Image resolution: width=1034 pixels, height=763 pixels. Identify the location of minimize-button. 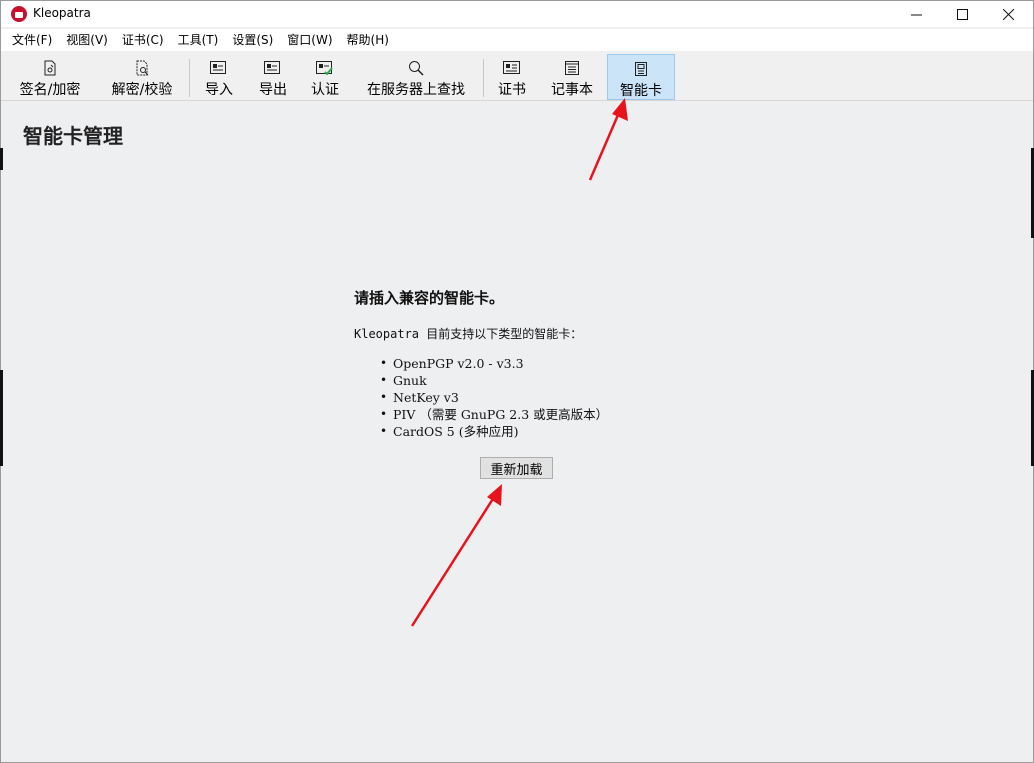
(916, 14).